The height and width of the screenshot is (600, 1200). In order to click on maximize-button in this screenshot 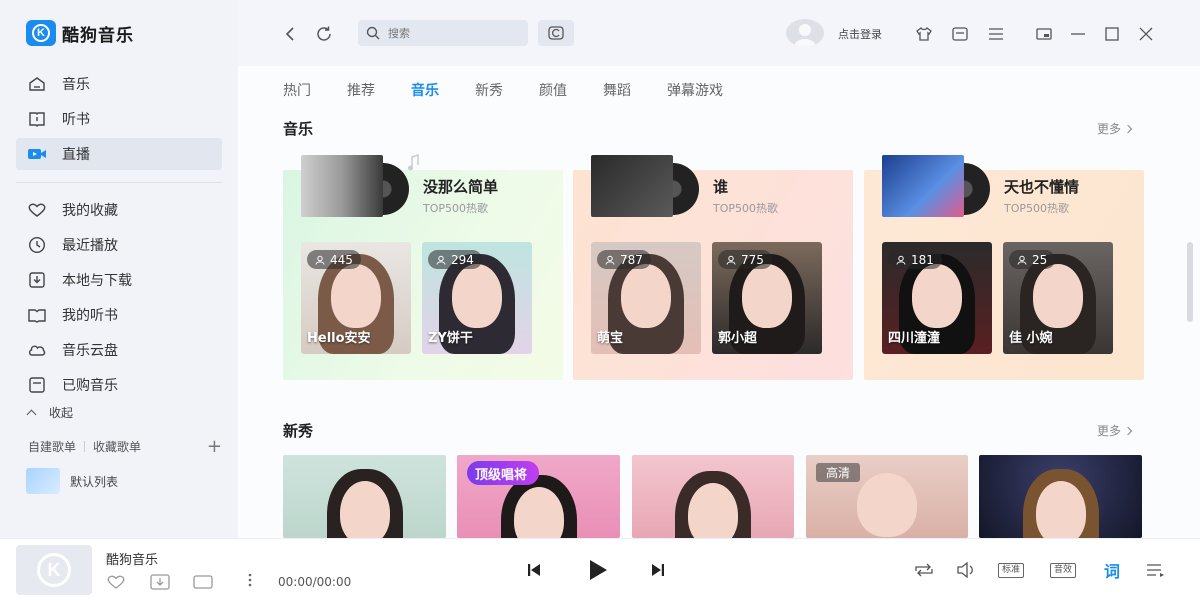, I will do `click(1112, 34)`.